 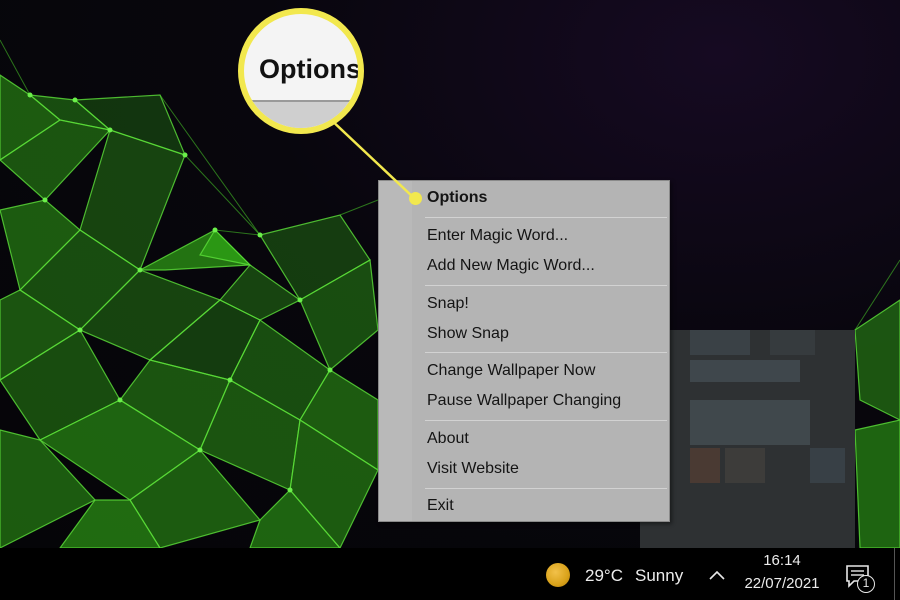 What do you see at coordinates (448, 304) in the screenshot?
I see `menu-item-snap: Snap!` at bounding box center [448, 304].